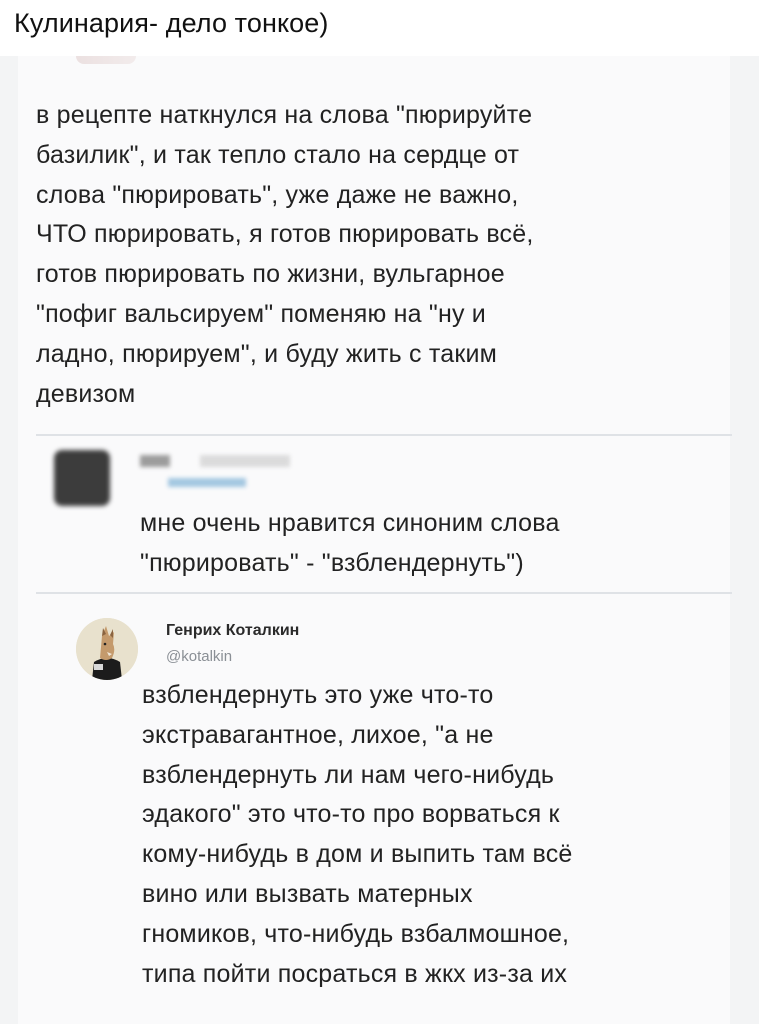 Image resolution: width=759 pixels, height=1024 pixels. I want to click on text-line: слова "пюрировать", уже даже не важно,, so click(277, 194).